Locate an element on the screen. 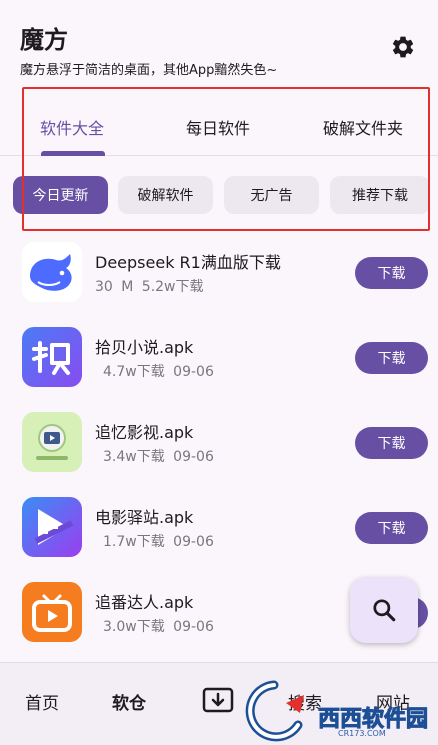 This screenshot has height=745, width=438. list-item: 追忆影视.apk 3.4w下载 09-06 下载 is located at coordinates (219, 444).